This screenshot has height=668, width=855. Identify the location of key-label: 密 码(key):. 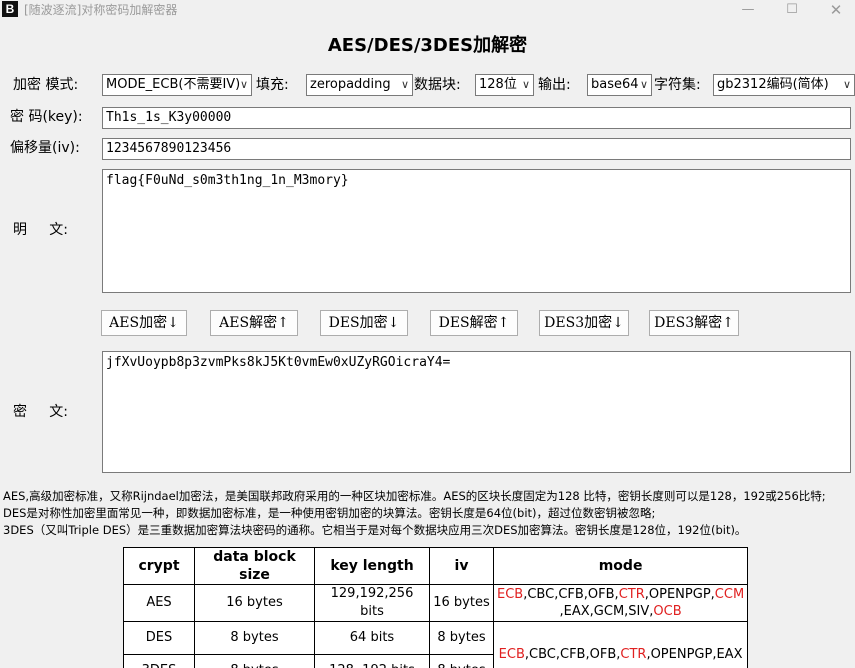
(46, 117).